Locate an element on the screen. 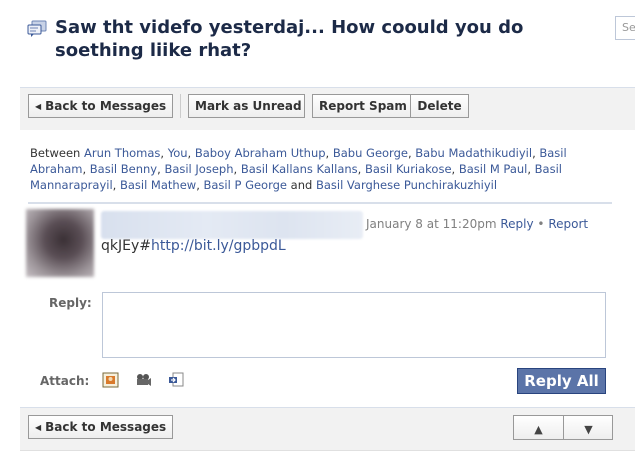 This screenshot has width=635, height=457. chevron-up-icon: ▲ is located at coordinates (538, 429).